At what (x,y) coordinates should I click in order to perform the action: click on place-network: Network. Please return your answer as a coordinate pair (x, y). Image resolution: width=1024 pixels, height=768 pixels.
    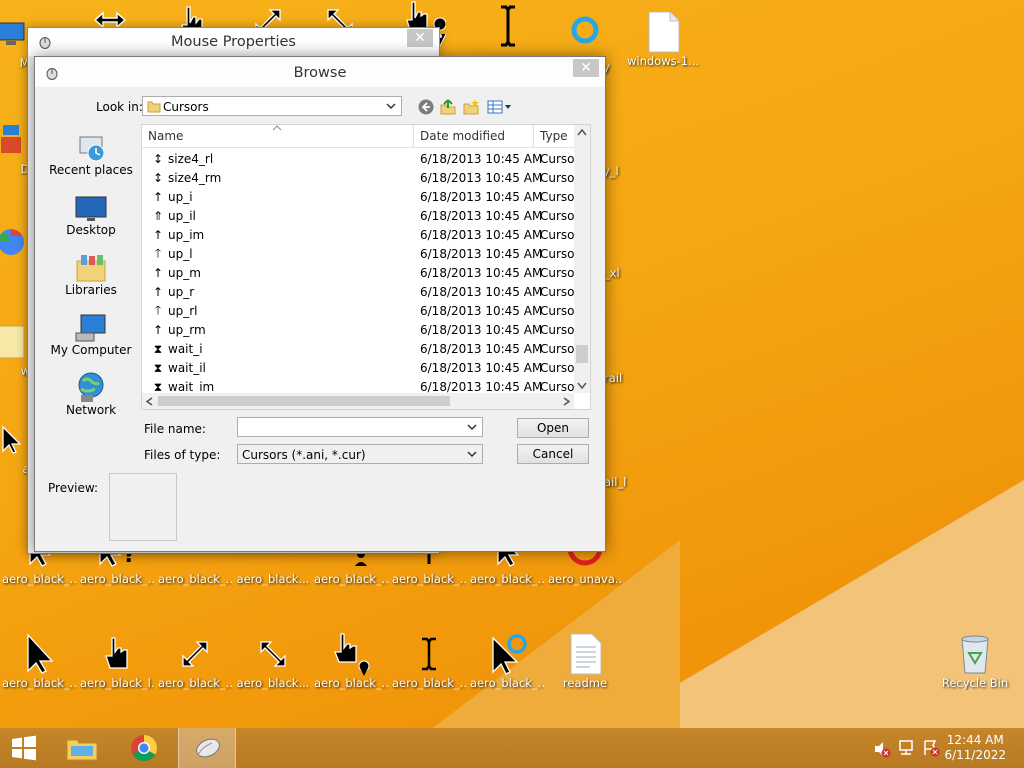
    Looking at the image, I should click on (91, 394).